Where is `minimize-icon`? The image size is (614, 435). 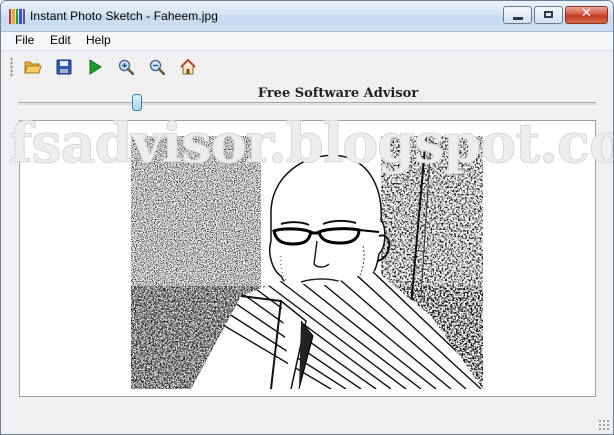 minimize-icon is located at coordinates (518, 18).